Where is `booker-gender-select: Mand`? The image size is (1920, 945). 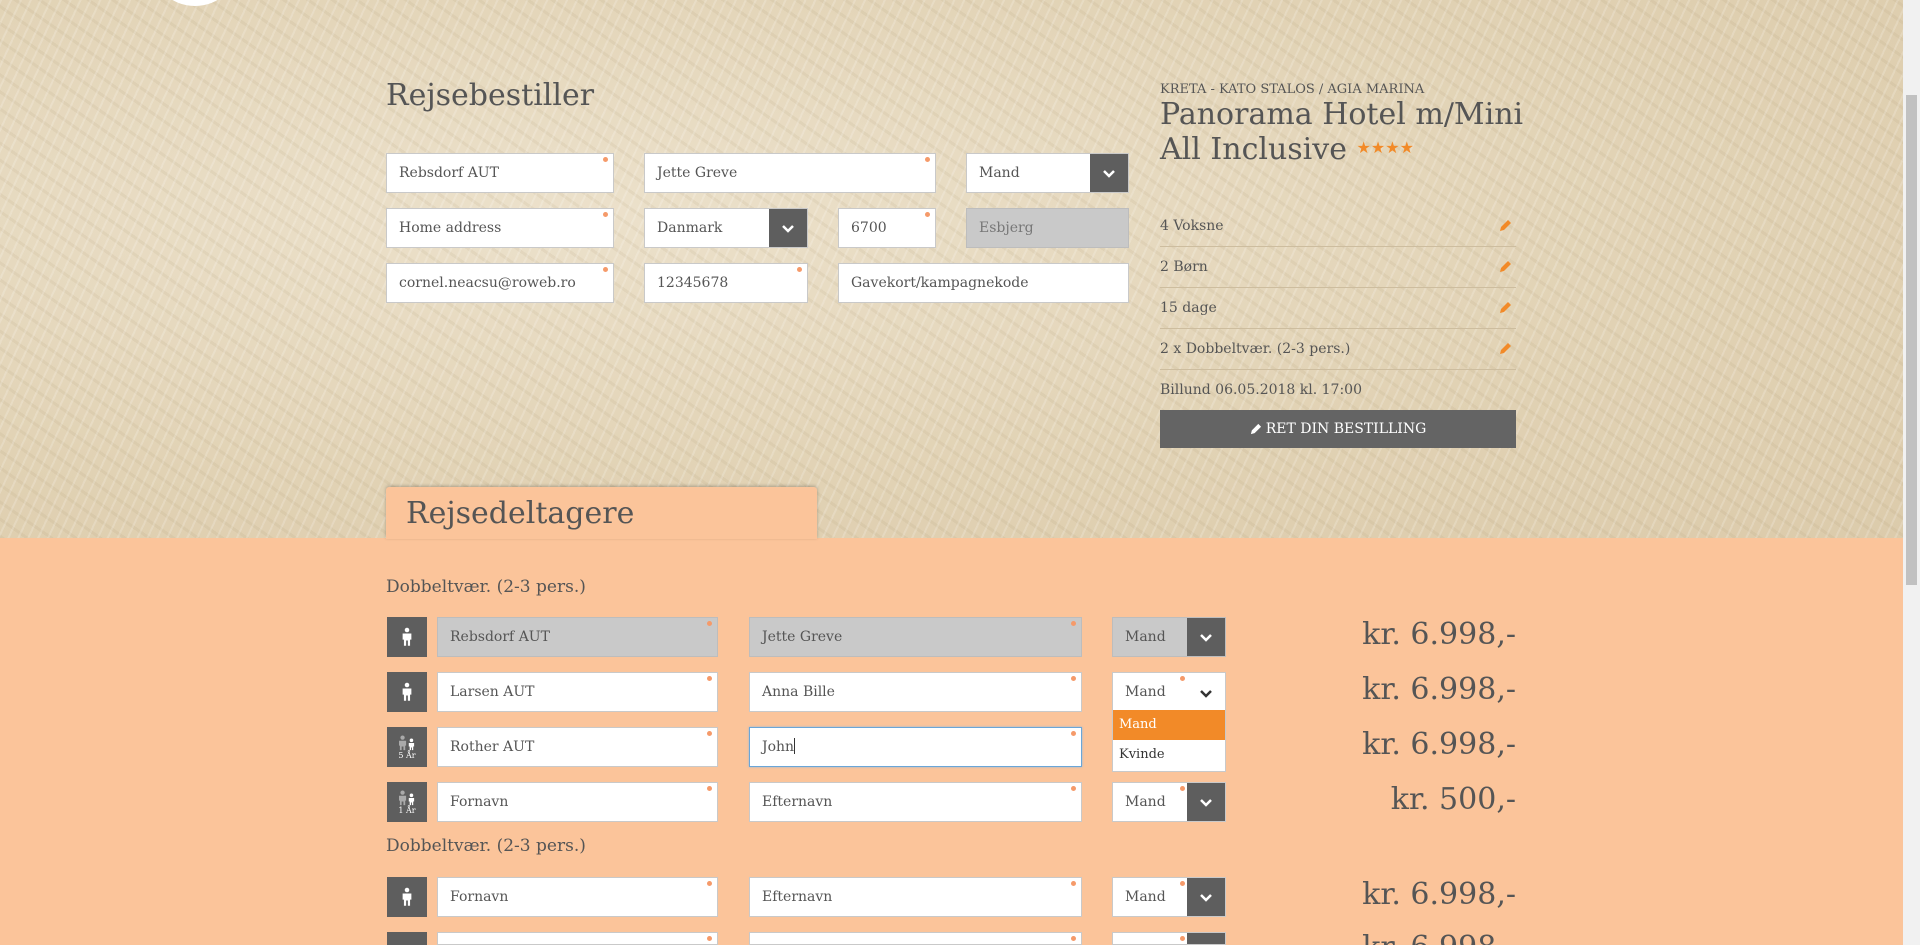 booker-gender-select: Mand is located at coordinates (1047, 173).